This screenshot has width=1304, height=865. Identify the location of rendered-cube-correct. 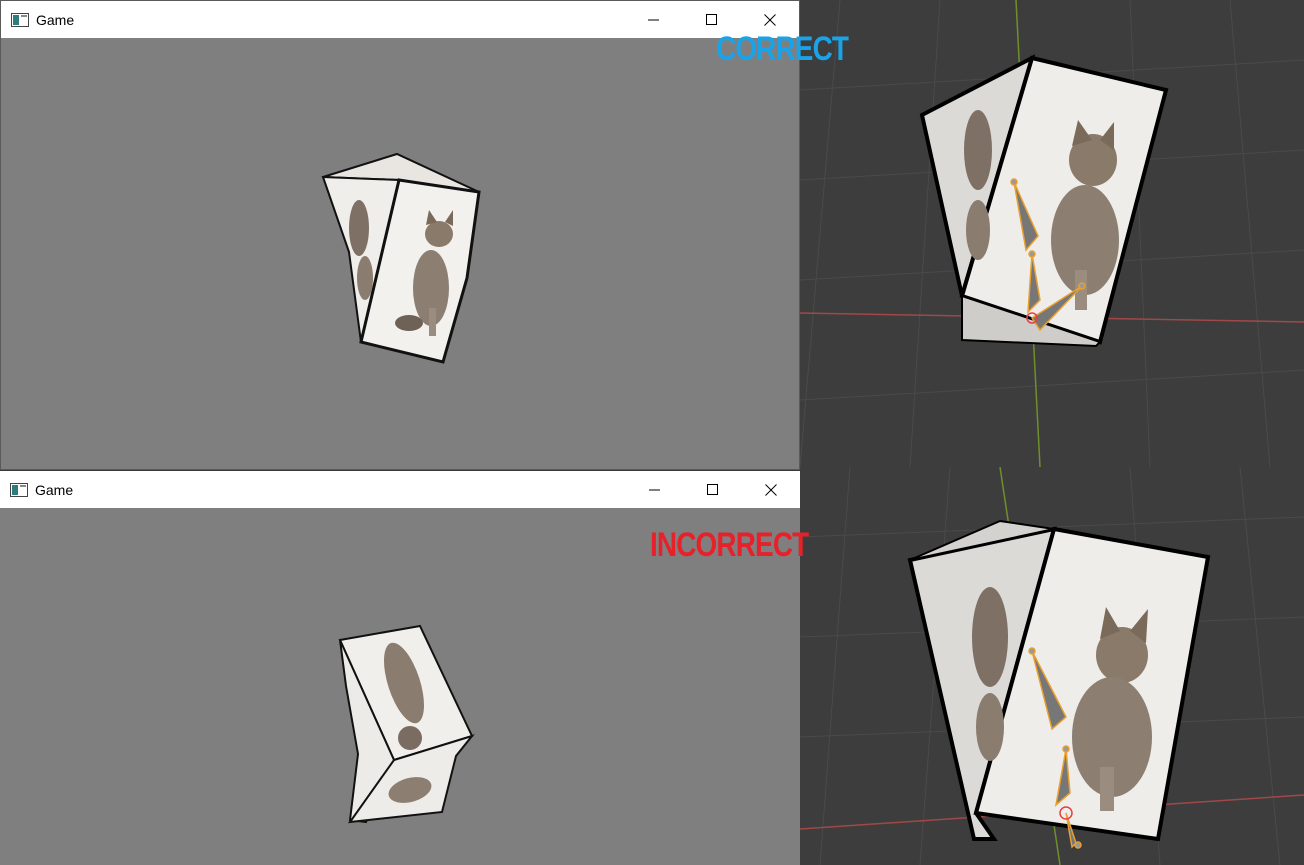
(401, 258).